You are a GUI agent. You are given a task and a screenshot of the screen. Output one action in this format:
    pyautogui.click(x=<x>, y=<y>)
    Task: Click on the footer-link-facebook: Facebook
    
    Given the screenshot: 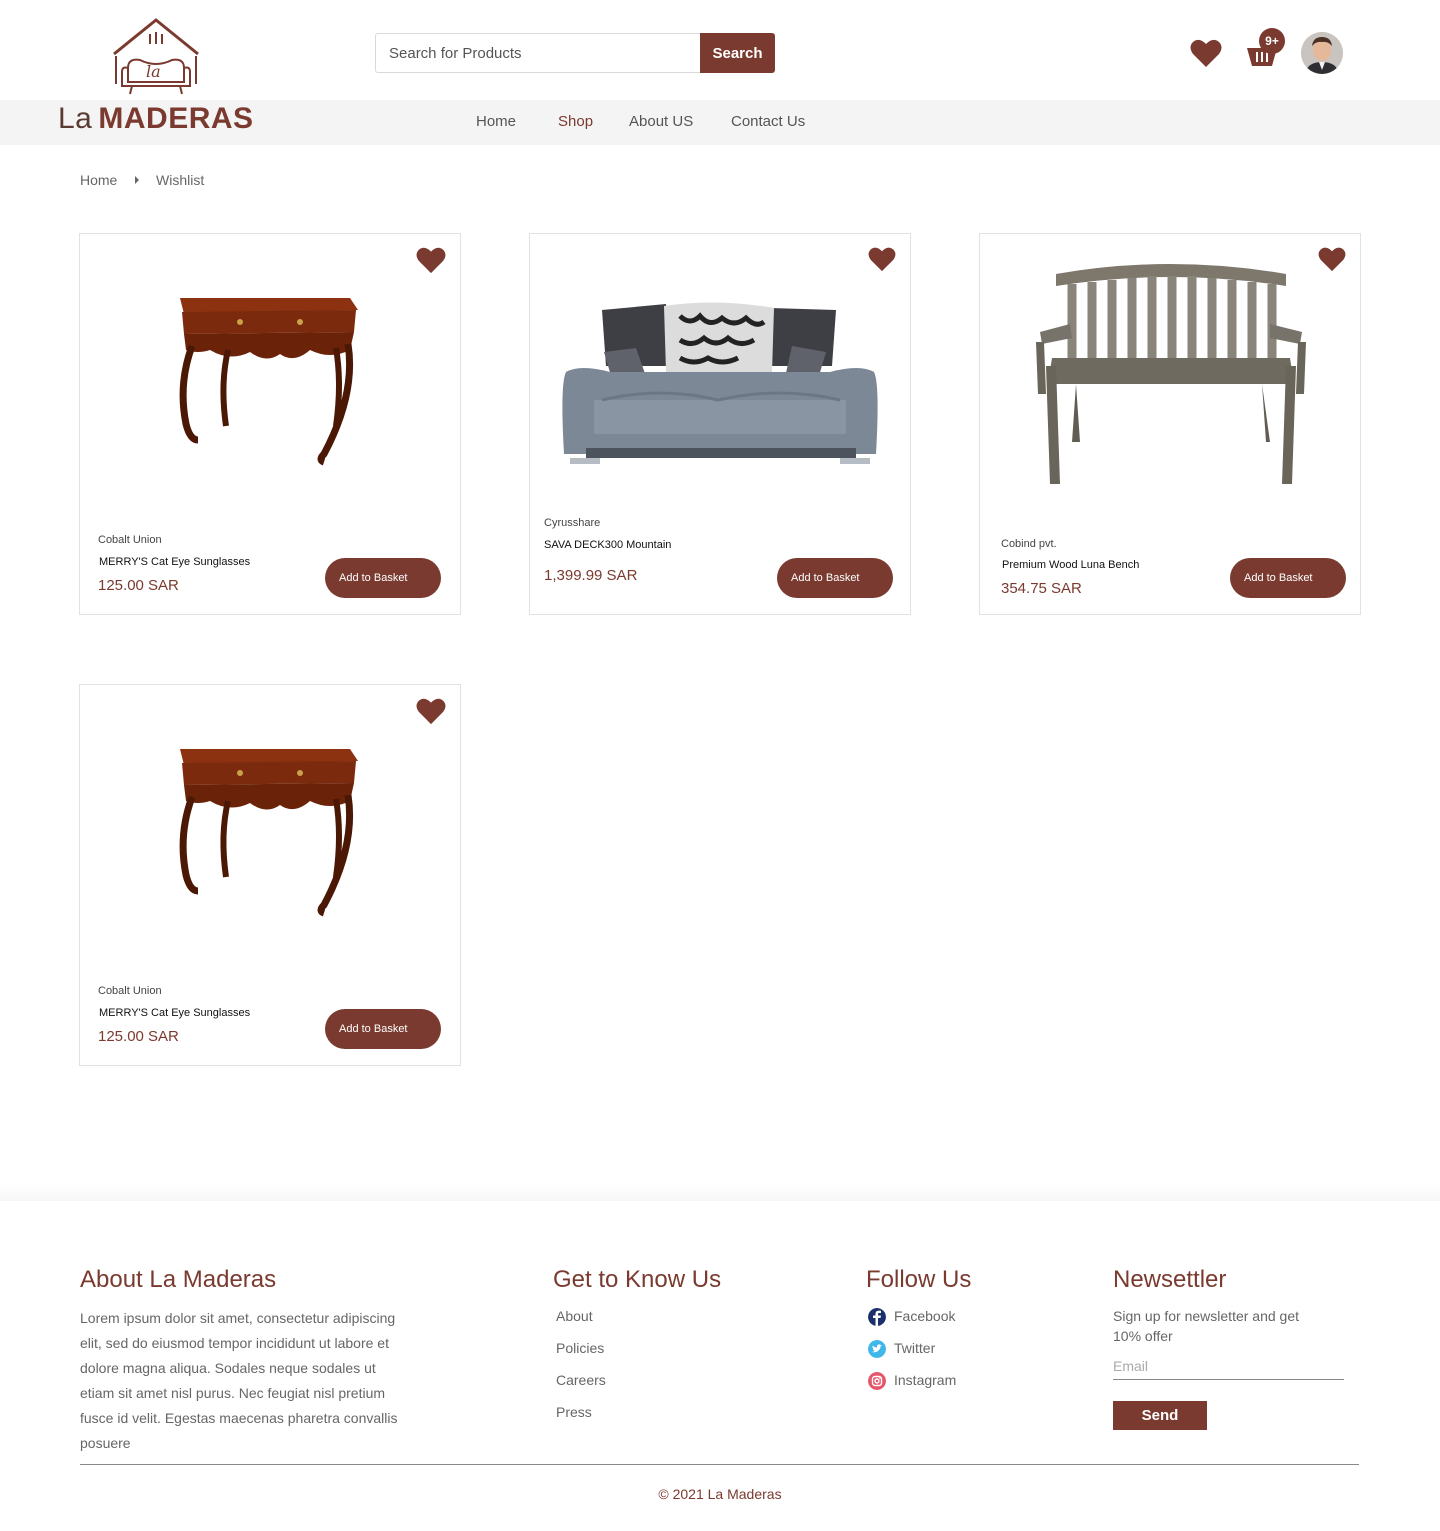 What is the action you would take?
    pyautogui.click(x=924, y=1316)
    